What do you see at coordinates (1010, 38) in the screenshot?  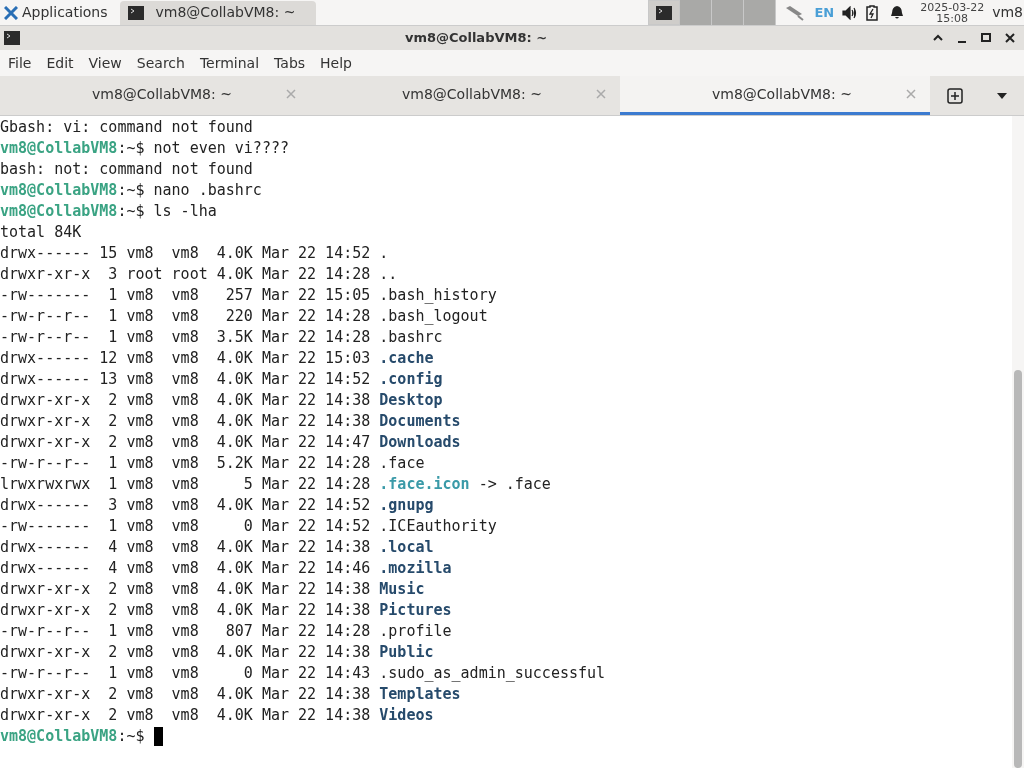 I see `close-icon` at bounding box center [1010, 38].